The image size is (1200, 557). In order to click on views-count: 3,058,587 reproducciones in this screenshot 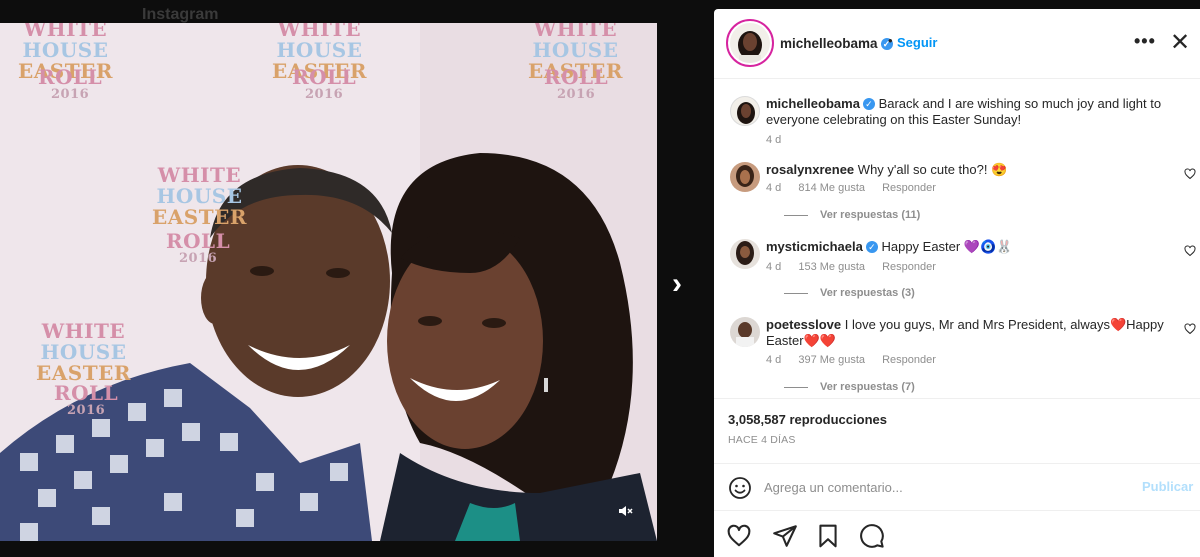, I will do `click(807, 419)`.